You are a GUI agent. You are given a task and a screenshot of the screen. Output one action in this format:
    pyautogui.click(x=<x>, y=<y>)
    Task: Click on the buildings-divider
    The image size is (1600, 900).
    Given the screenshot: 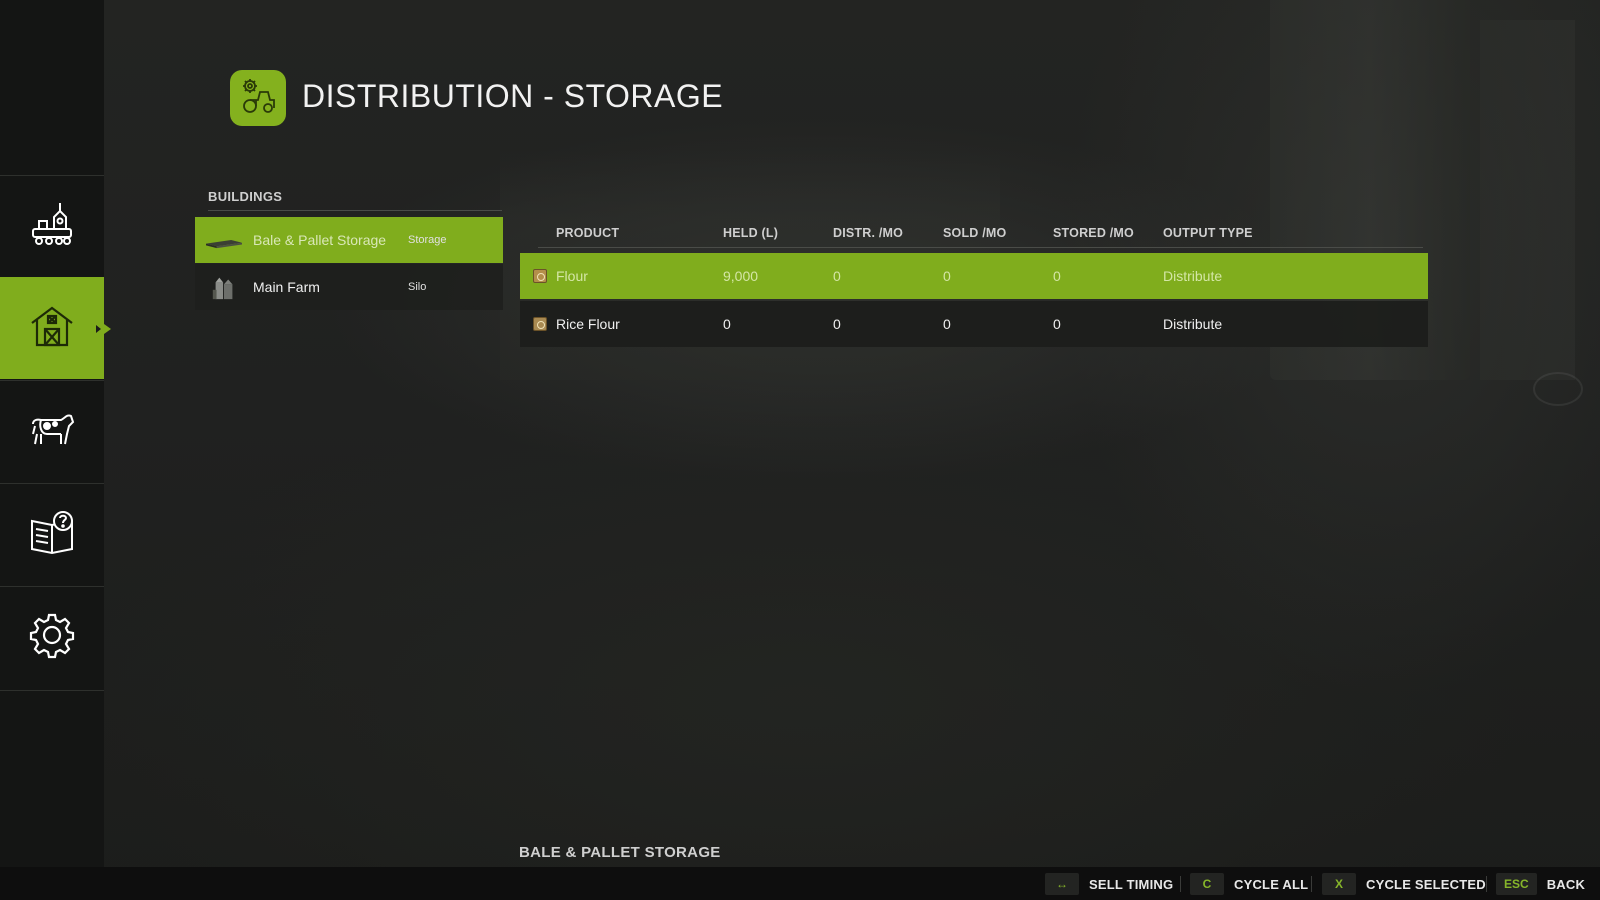 What is the action you would take?
    pyautogui.click(x=355, y=210)
    